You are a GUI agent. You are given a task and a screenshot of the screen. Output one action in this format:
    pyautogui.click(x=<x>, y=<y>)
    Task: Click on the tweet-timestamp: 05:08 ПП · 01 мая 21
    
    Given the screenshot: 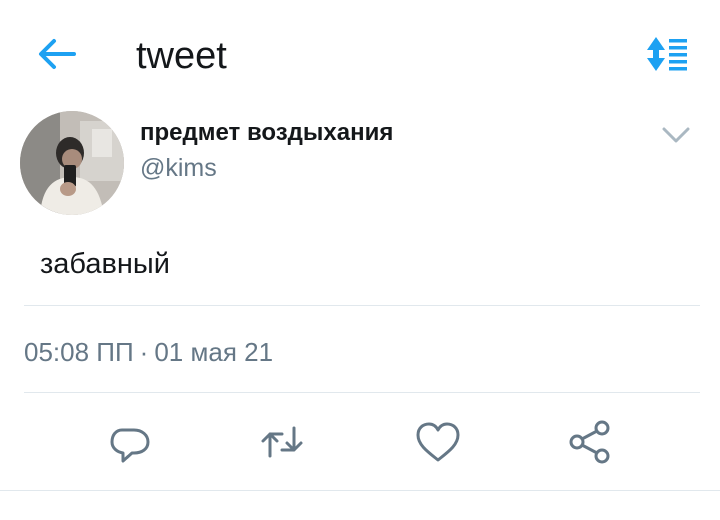 What is the action you would take?
    pyautogui.click(x=148, y=352)
    